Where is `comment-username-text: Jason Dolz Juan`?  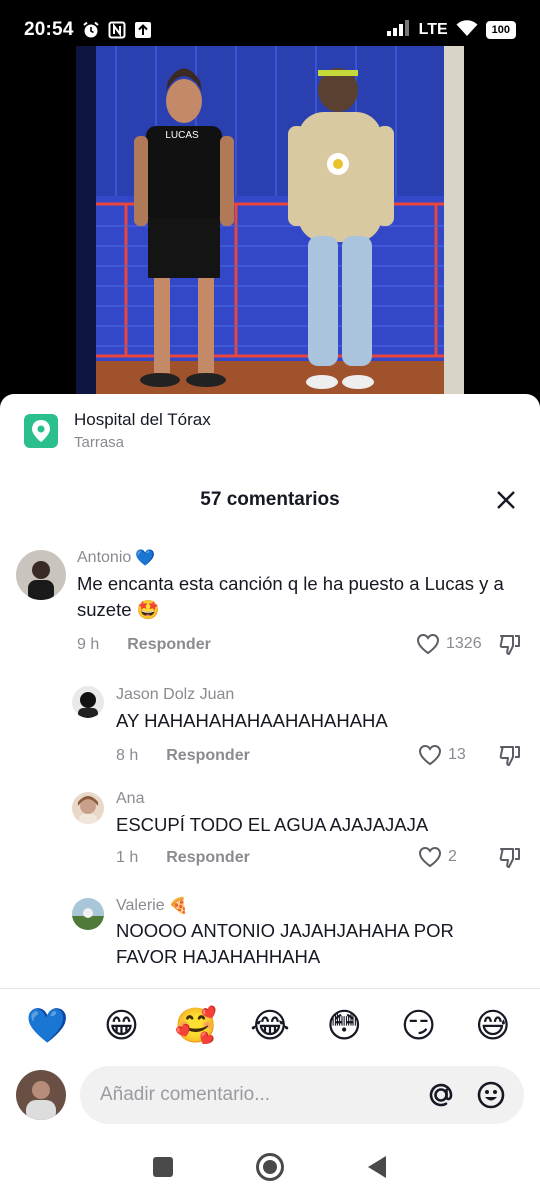 comment-username-text: Jason Dolz Juan is located at coordinates (175, 695).